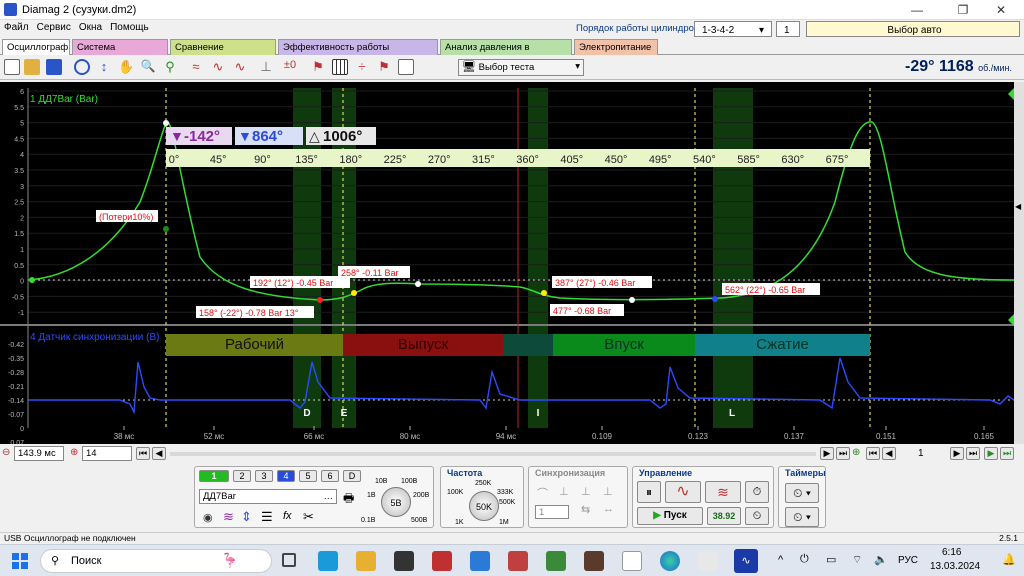 Image resolution: width=1024 pixels, height=576 pixels. I want to click on sync-arrows-icon: ⇆, so click(585, 509).